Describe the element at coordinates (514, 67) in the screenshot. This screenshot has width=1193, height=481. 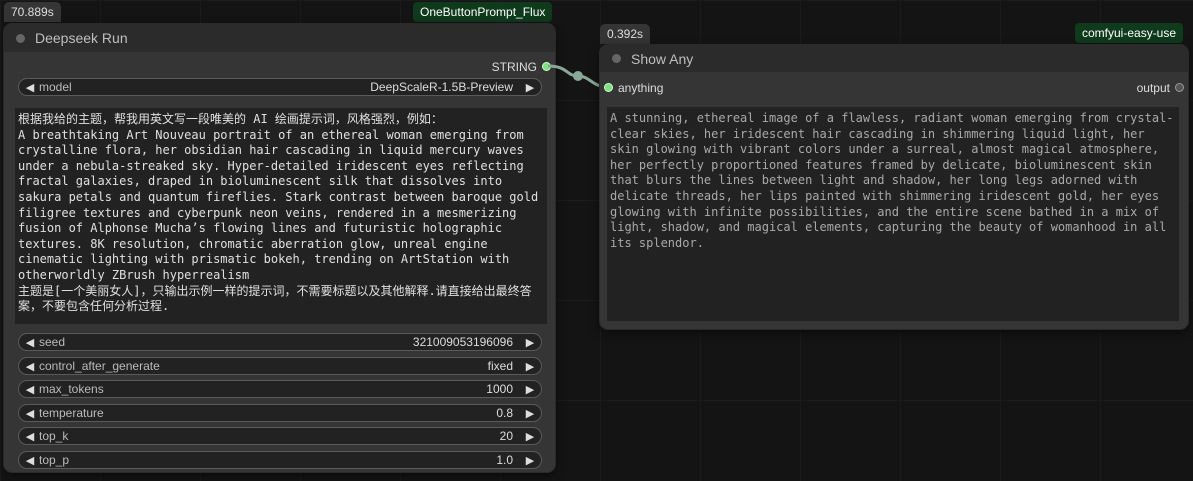
I see `output-label-string: STRING` at that location.